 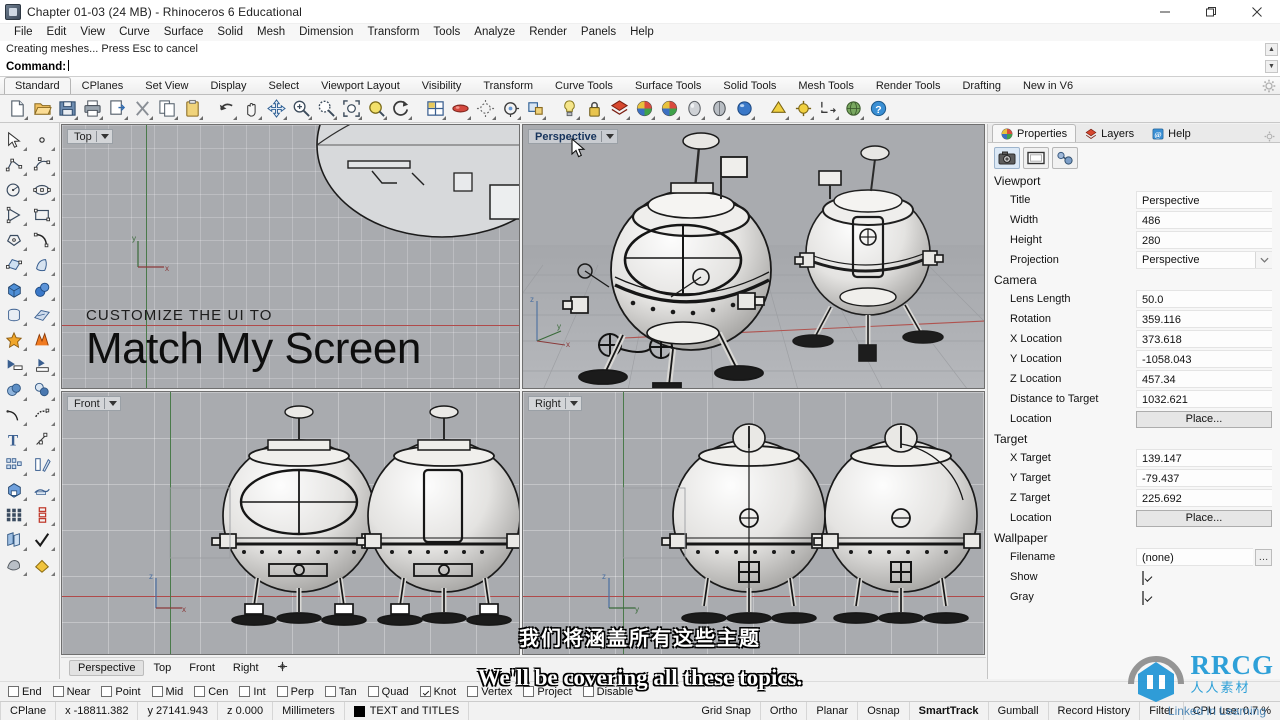 What do you see at coordinates (57, 32) in the screenshot?
I see `menu-item-edit: Edit` at bounding box center [57, 32].